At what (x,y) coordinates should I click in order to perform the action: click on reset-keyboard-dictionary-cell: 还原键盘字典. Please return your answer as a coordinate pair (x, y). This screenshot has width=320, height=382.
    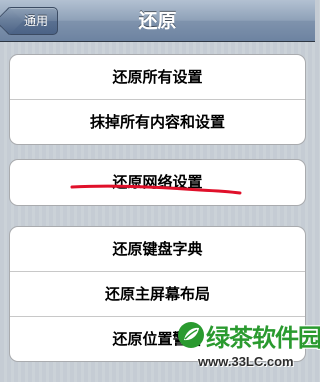
    Looking at the image, I should click on (157, 249).